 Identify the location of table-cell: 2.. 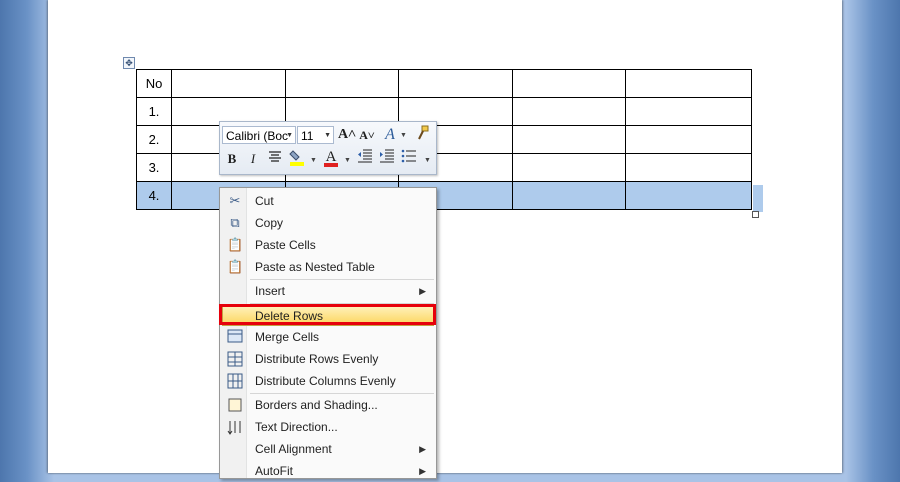
(154, 139).